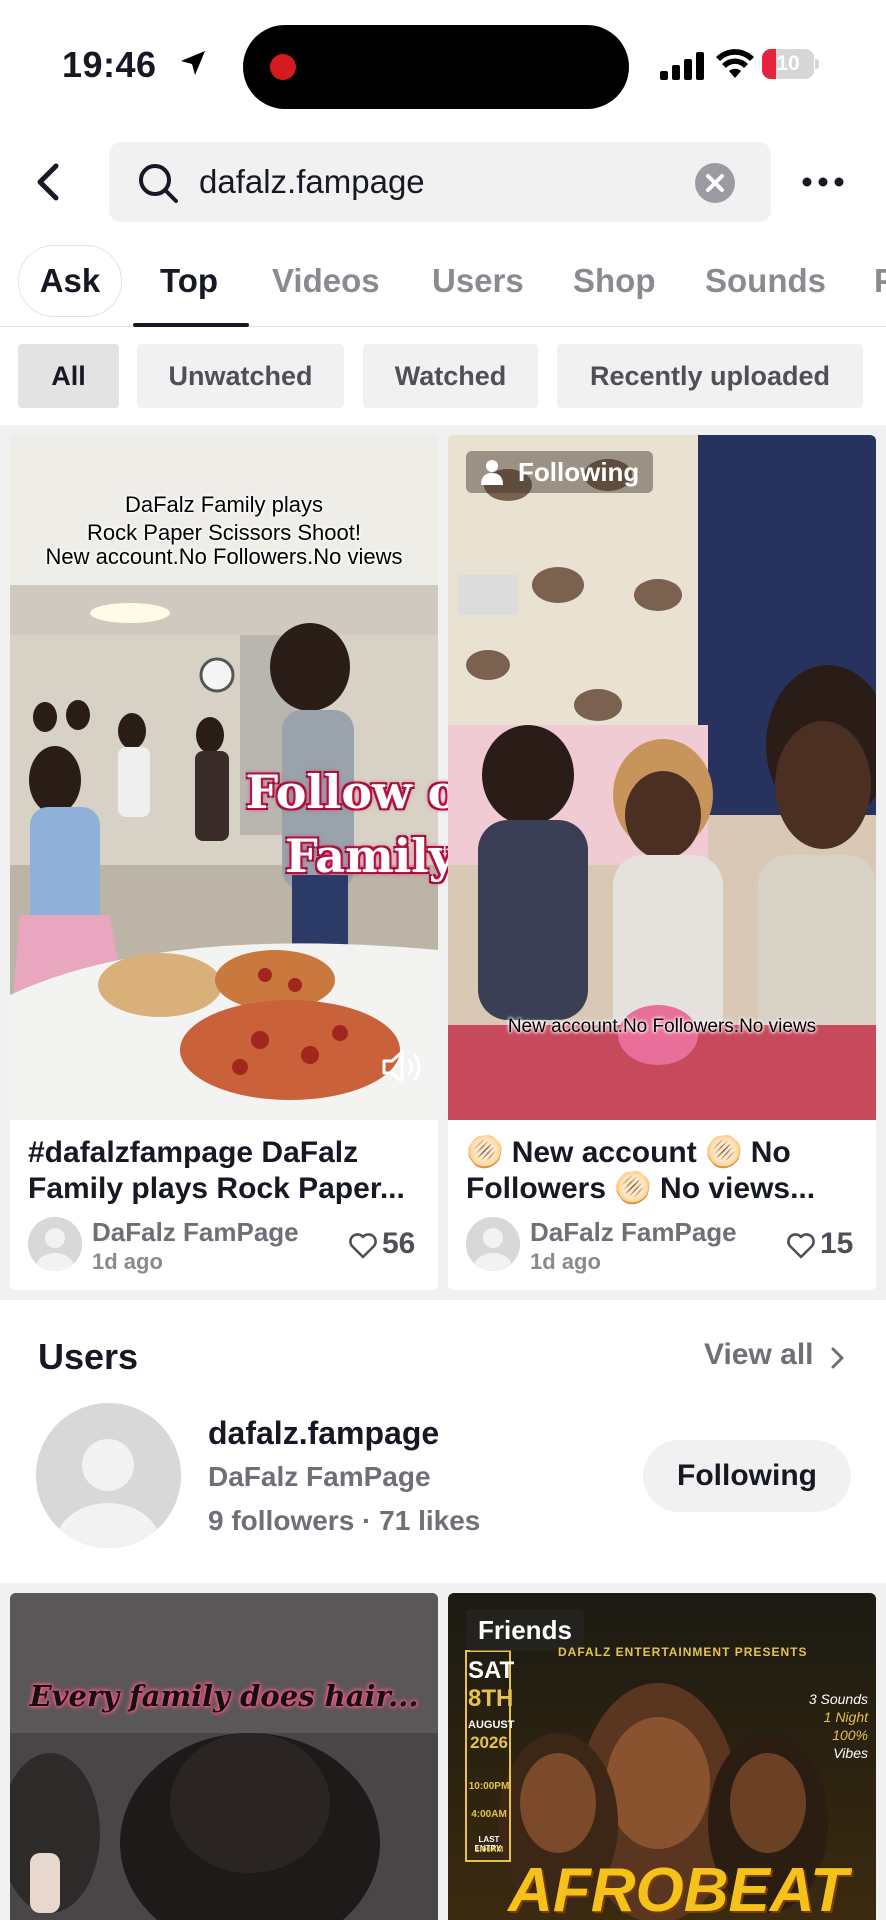 This screenshot has width=886, height=1920. I want to click on wifi-icon, so click(735, 63).